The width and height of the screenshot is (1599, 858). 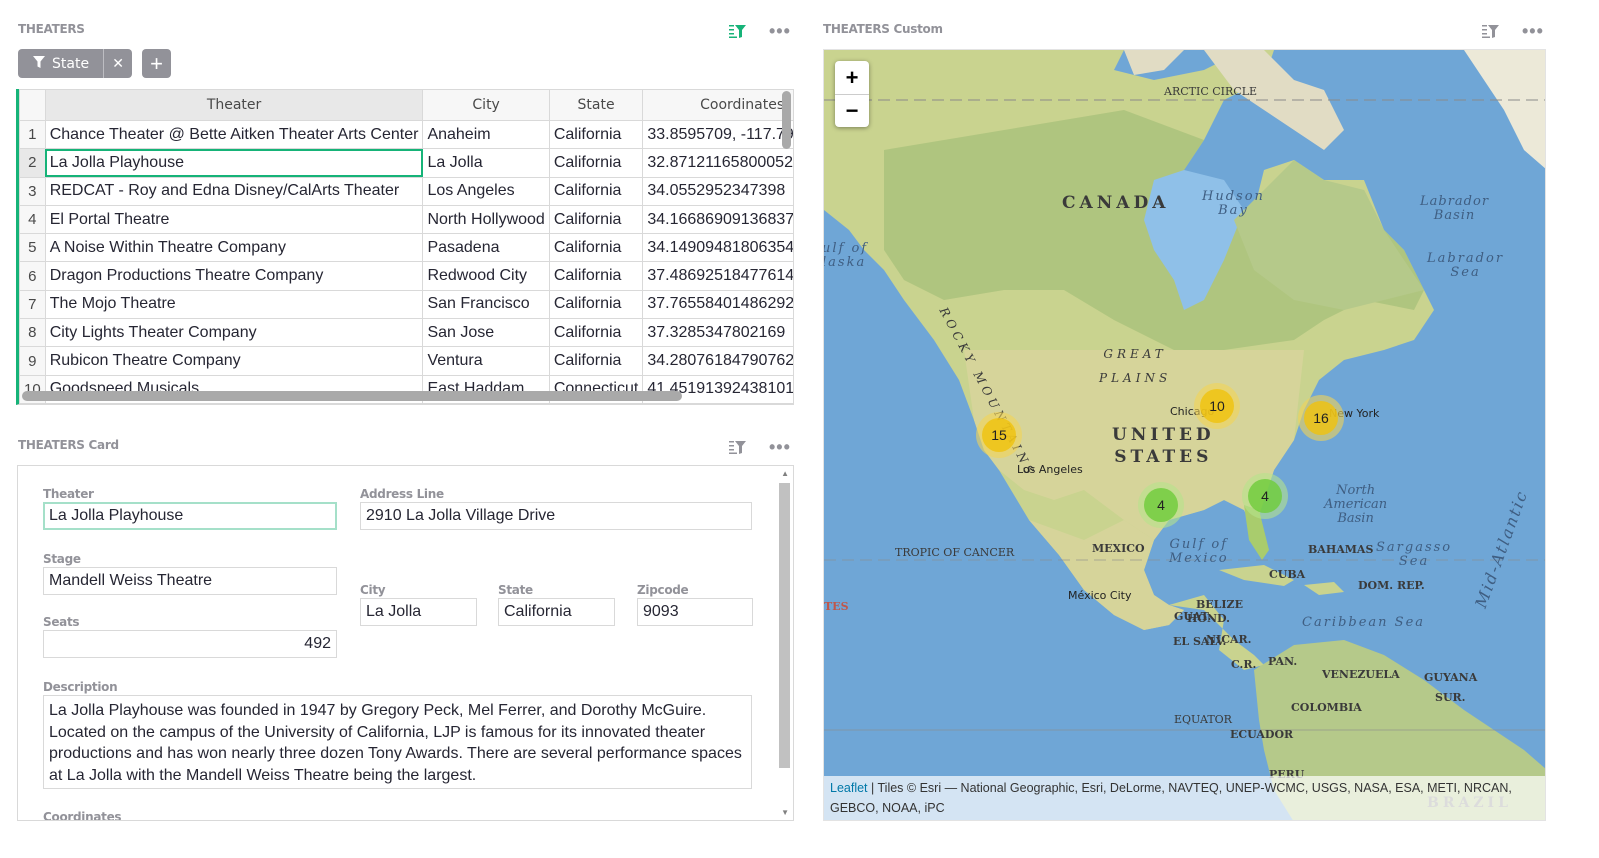 What do you see at coordinates (852, 77) in the screenshot?
I see `zoom-in-button: +` at bounding box center [852, 77].